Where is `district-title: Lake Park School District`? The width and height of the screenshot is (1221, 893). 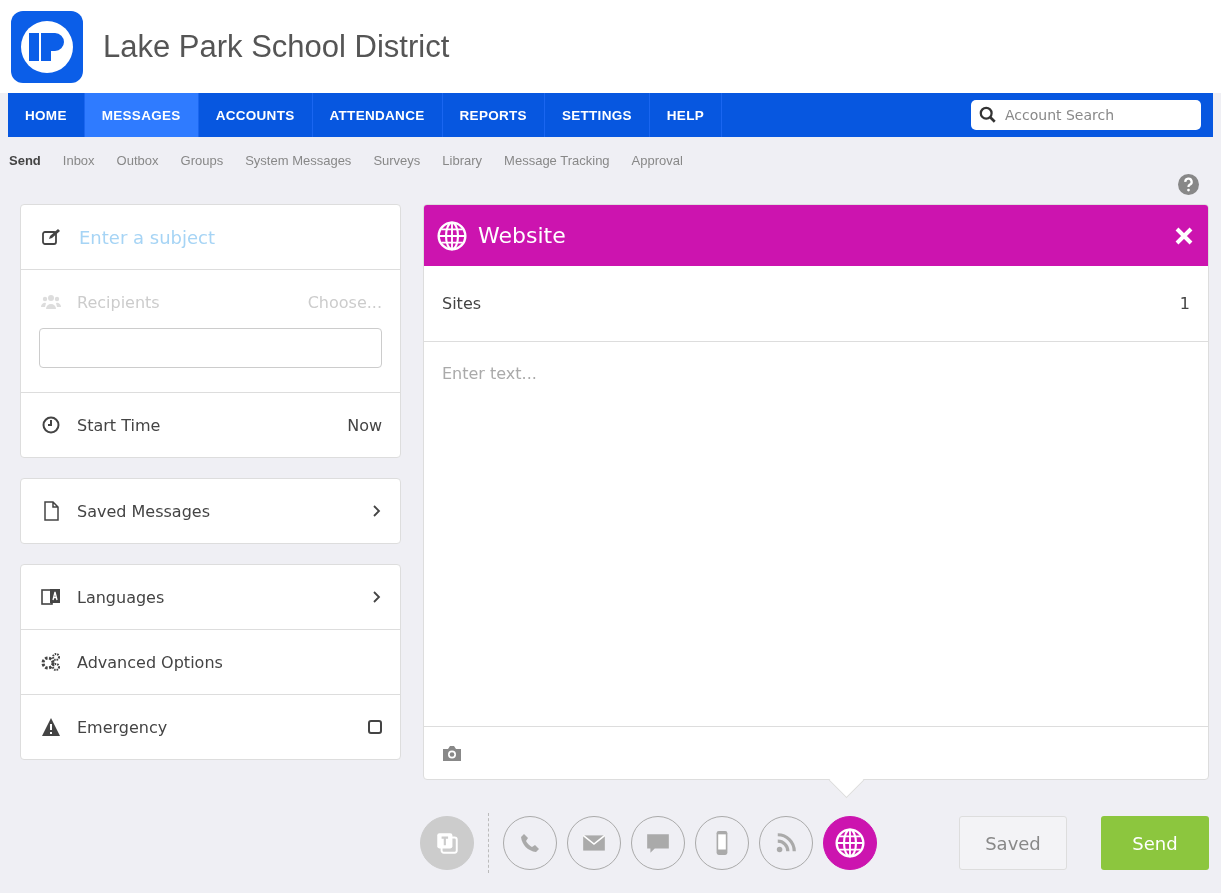
district-title: Lake Park School District is located at coordinates (276, 46).